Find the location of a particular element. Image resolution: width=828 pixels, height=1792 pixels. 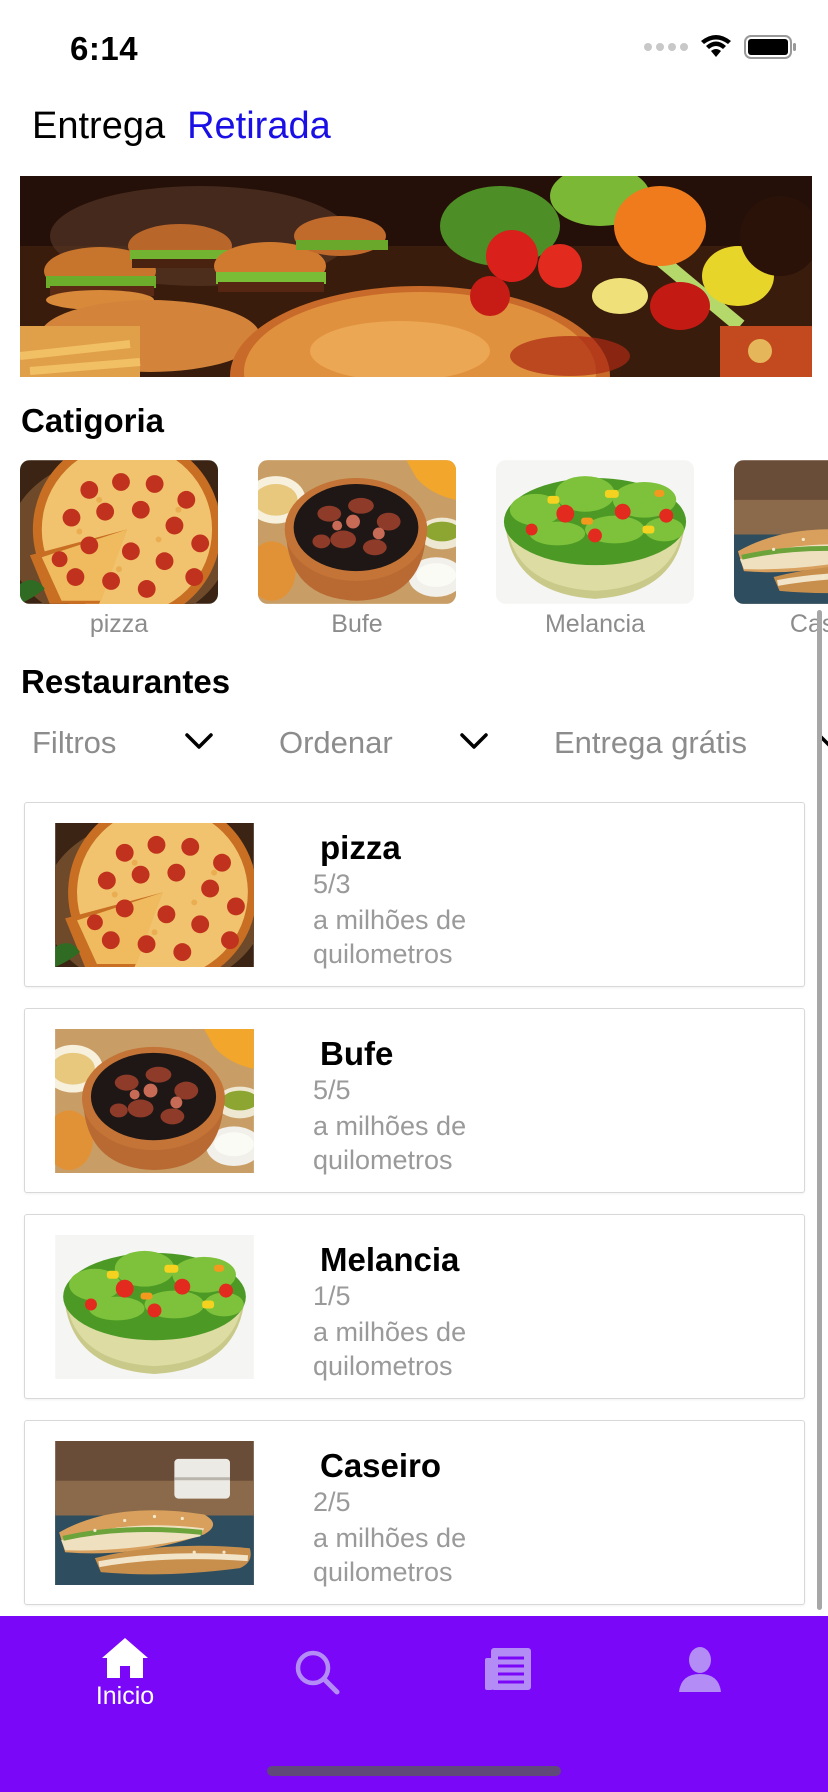

category-item-caseiro: Caseiro is located at coordinates (781, 549).